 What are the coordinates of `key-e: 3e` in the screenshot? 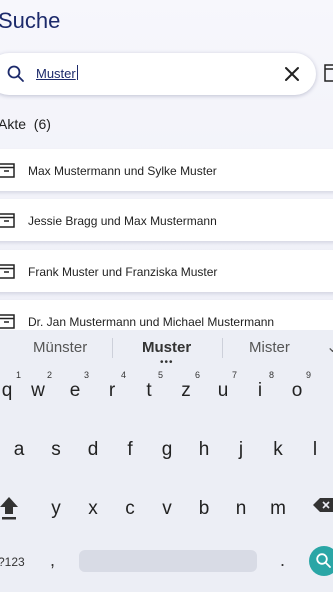 It's located at (75, 389).